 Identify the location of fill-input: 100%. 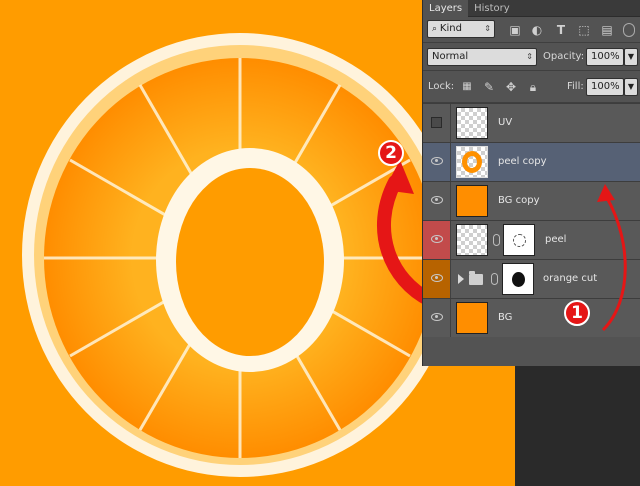
(605, 87).